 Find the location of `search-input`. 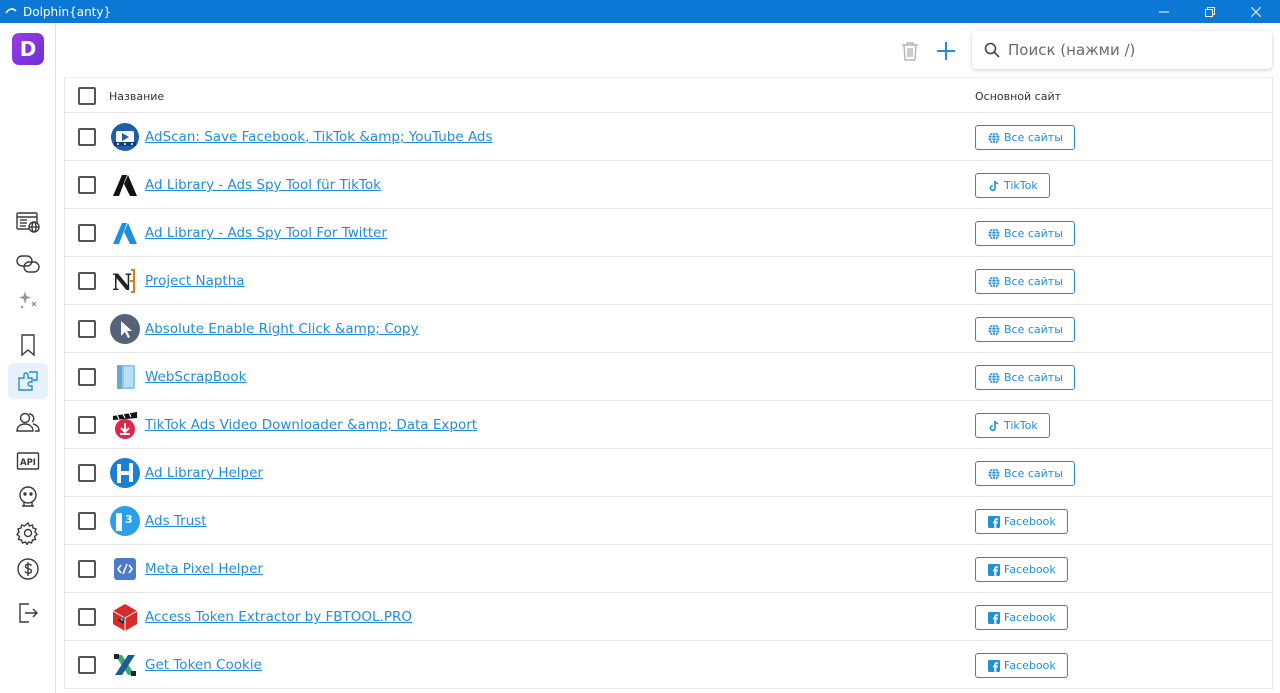

search-input is located at coordinates (1133, 50).